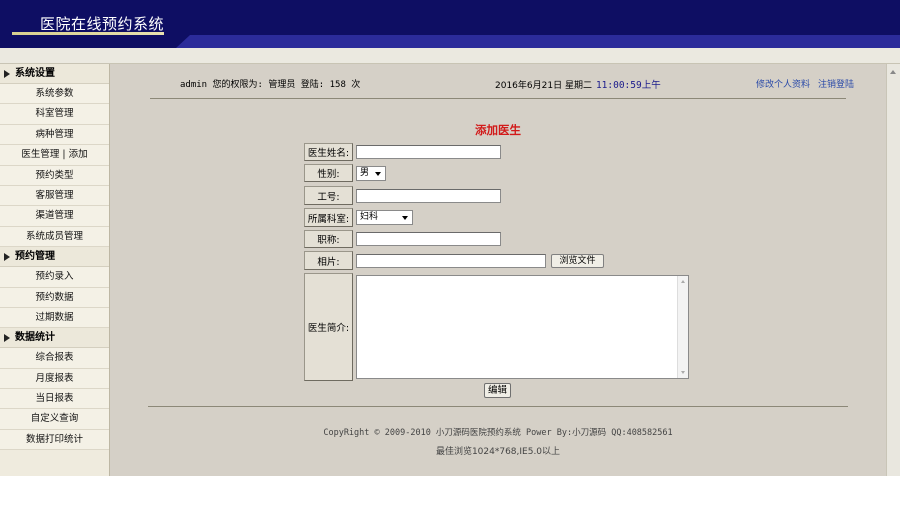 This screenshot has height=516, width=900. I want to click on sidebar-group-title: 系统设置, so click(35, 73).